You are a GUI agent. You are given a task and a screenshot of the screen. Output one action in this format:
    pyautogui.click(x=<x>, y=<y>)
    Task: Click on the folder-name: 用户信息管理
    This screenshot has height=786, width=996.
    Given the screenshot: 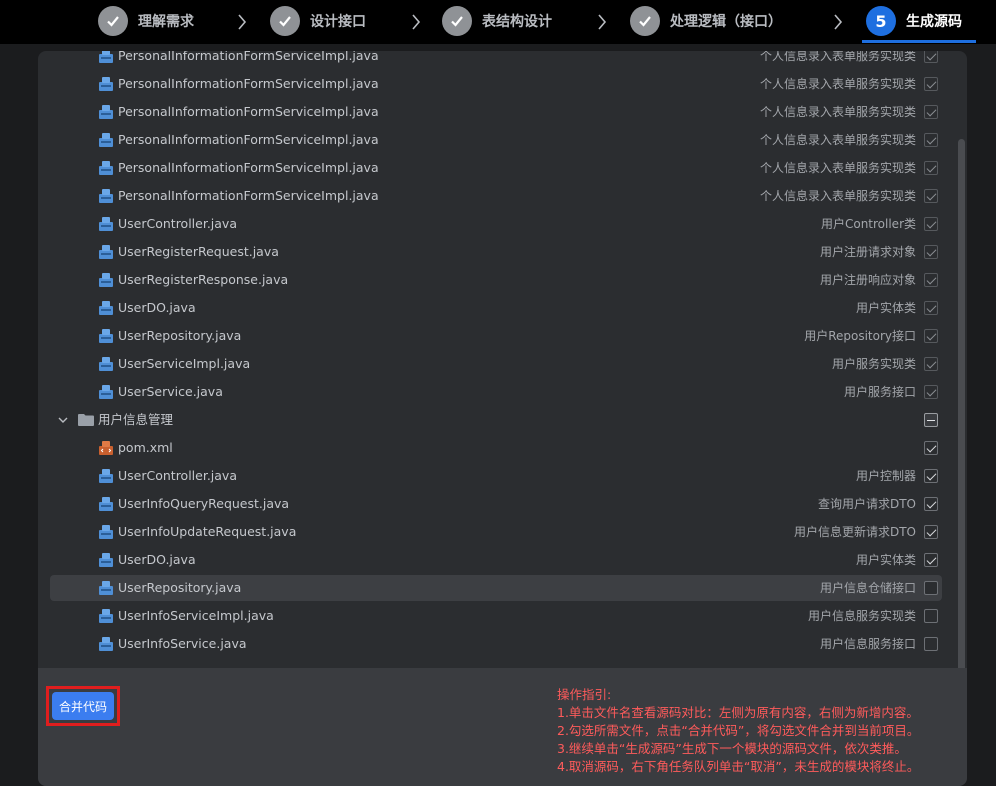 What is the action you would take?
    pyautogui.click(x=135, y=420)
    